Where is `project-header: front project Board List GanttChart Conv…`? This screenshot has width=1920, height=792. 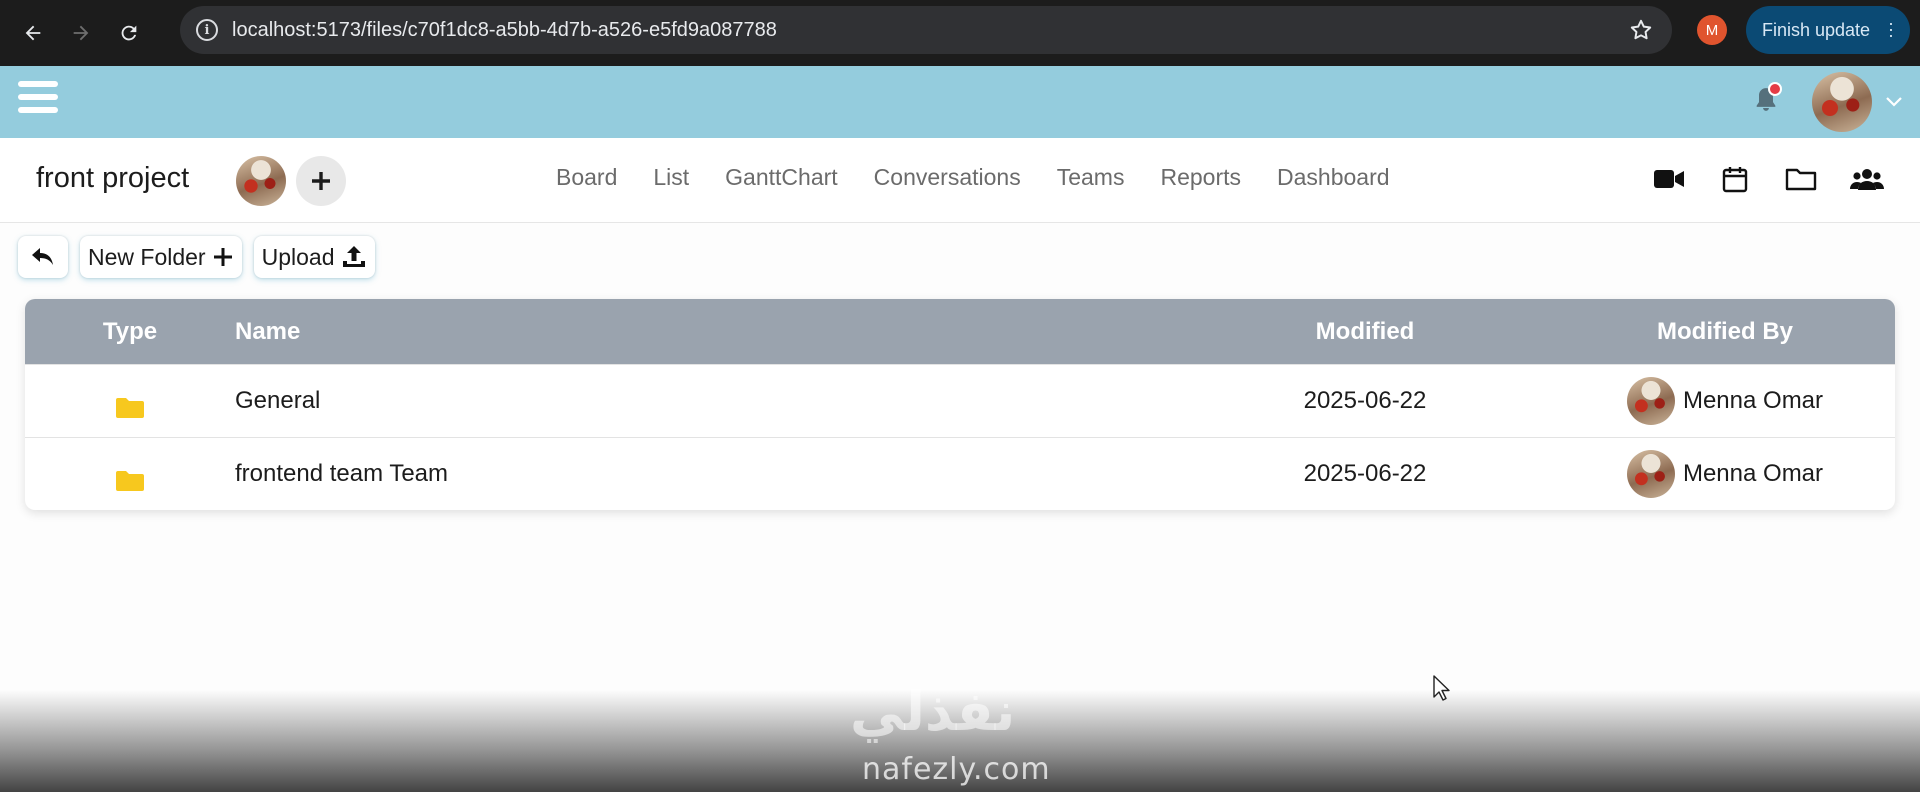 project-header: front project Board List GanttChart Conv… is located at coordinates (960, 180).